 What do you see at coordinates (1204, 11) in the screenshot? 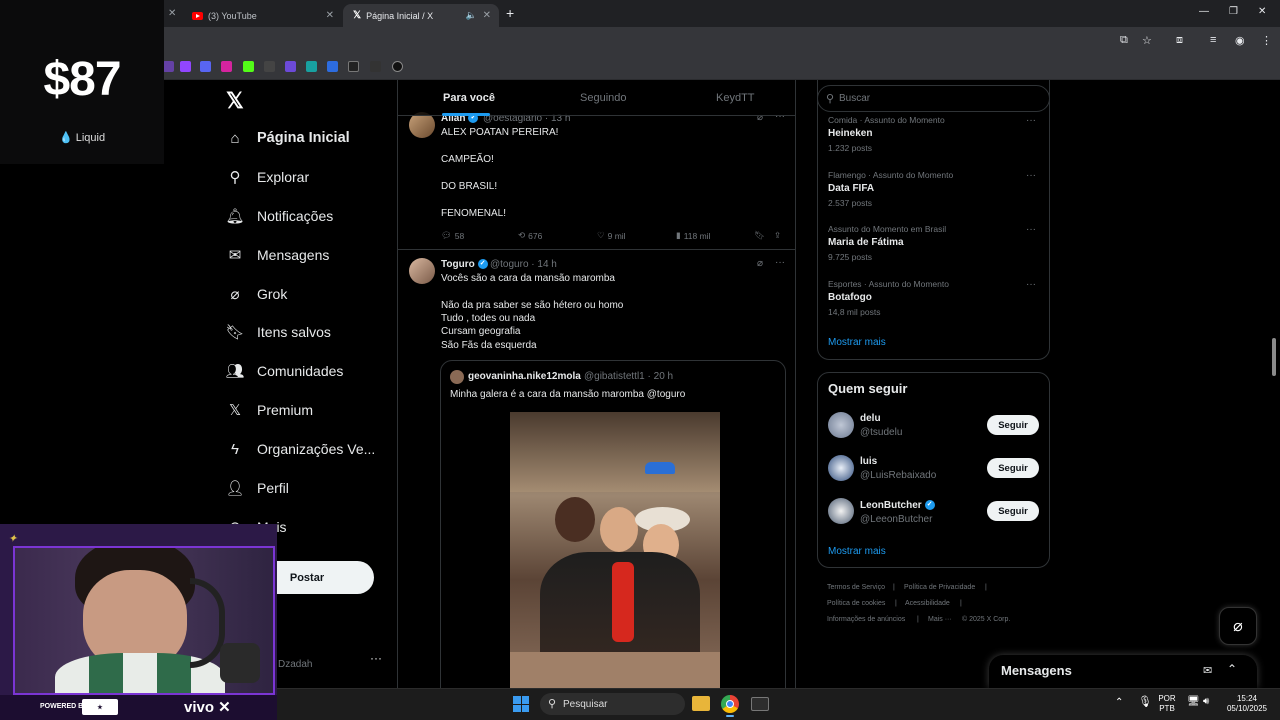
I see `minimize-icon: —` at bounding box center [1204, 11].